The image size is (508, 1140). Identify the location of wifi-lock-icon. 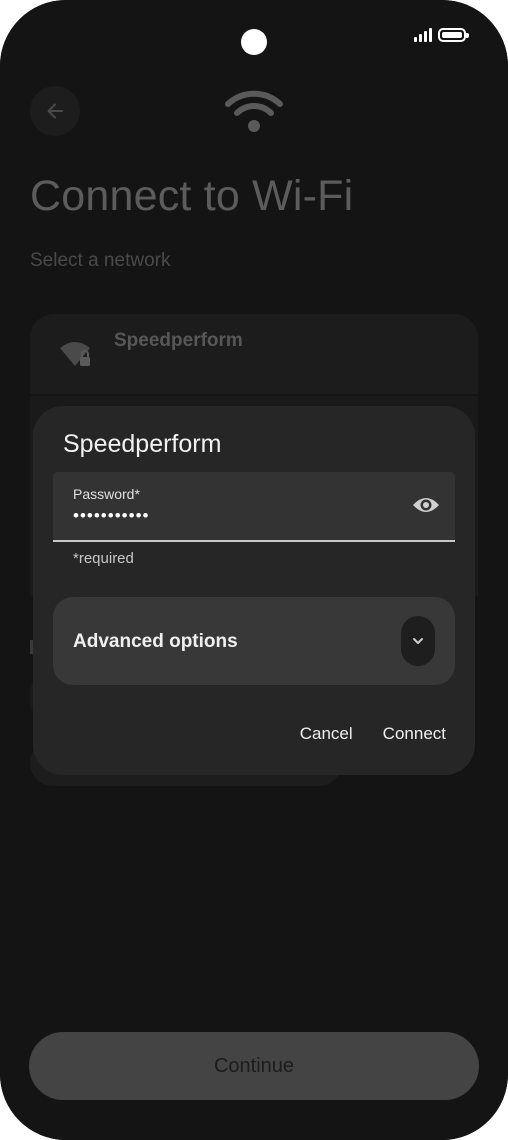
(75, 354).